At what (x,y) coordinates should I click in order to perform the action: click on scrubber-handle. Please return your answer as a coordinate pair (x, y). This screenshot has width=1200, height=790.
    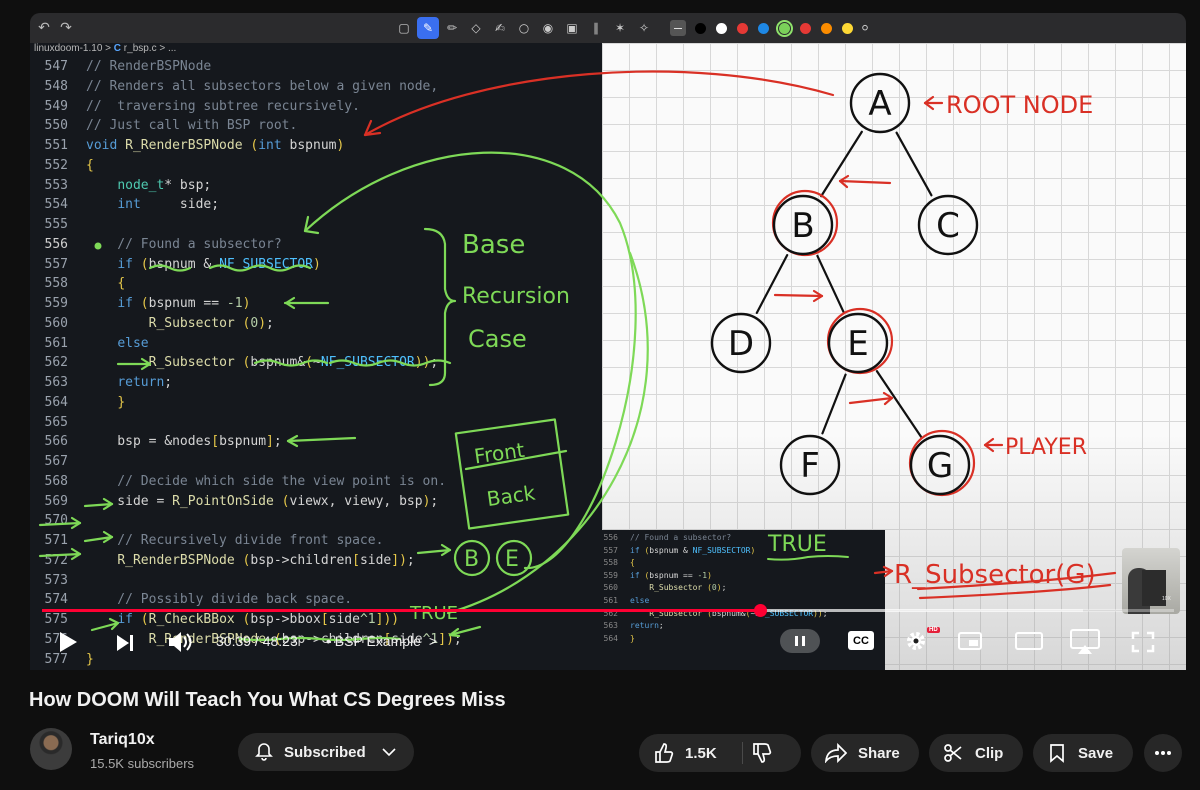
    Looking at the image, I should click on (760, 610).